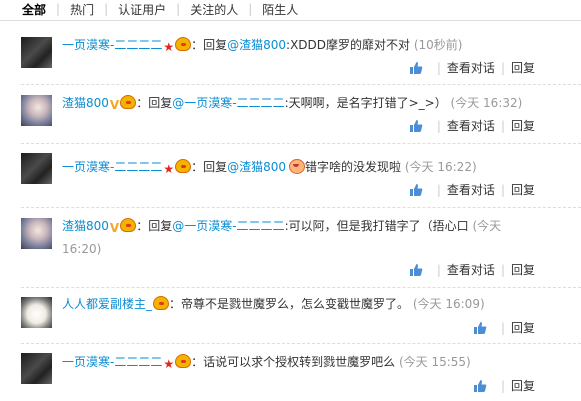  What do you see at coordinates (290, 20) in the screenshot?
I see `tabs-underline` at bounding box center [290, 20].